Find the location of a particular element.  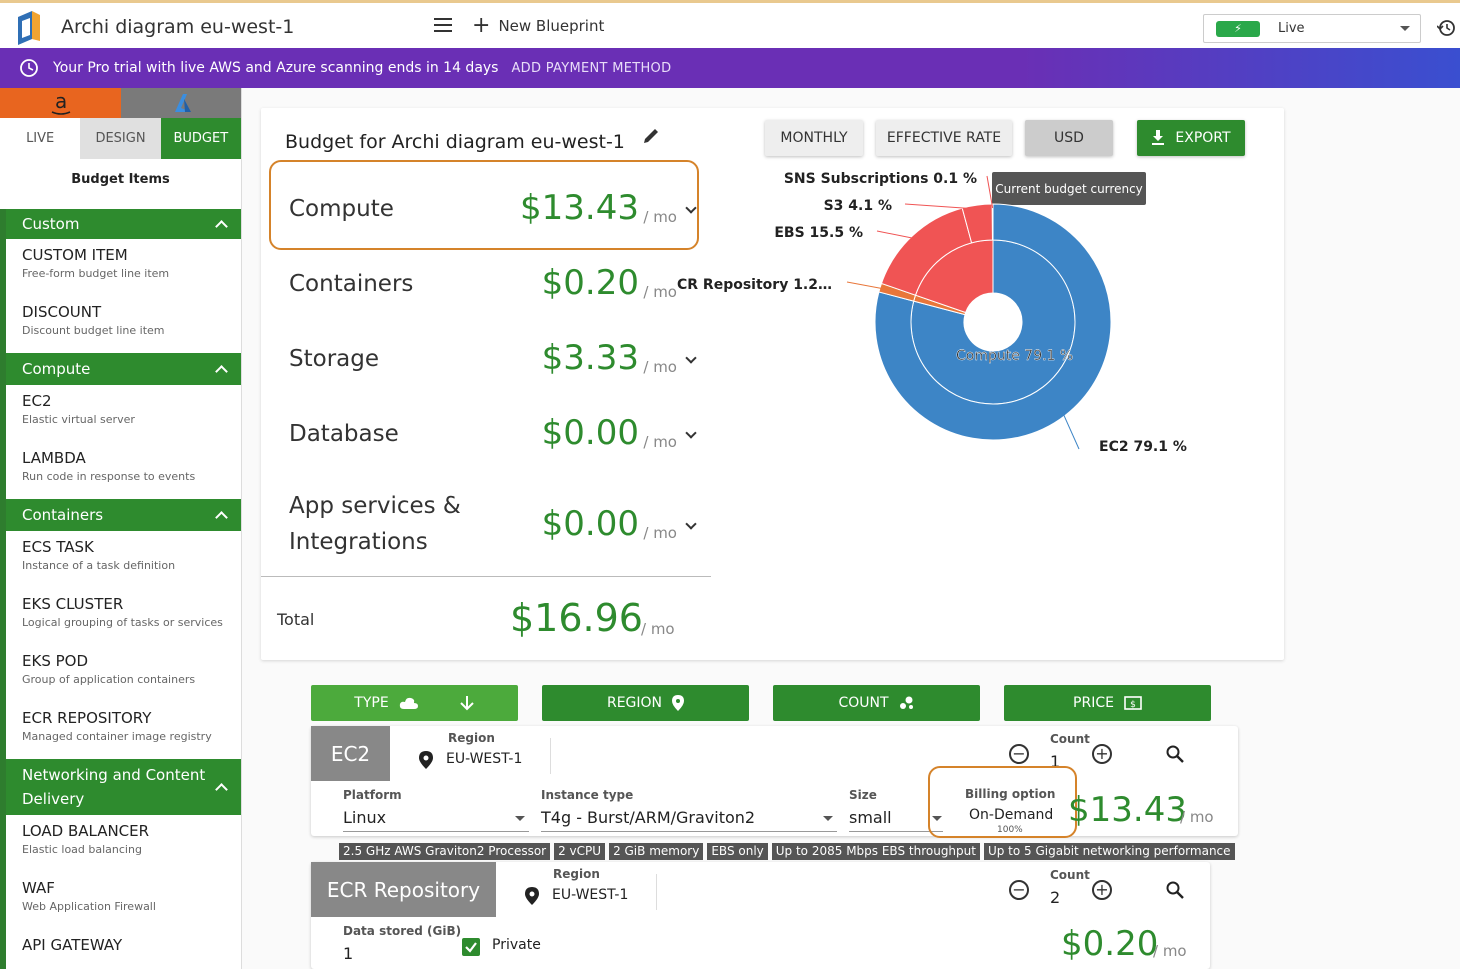

private-checkbox is located at coordinates (471, 947).